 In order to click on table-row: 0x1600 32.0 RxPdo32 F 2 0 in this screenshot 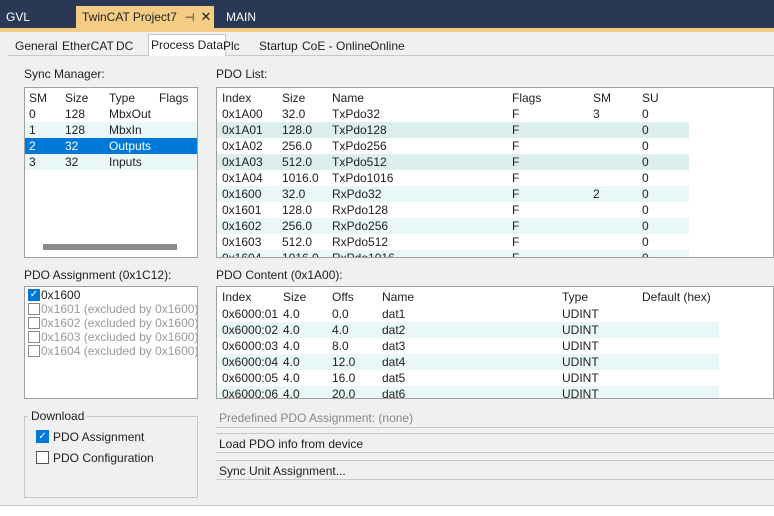, I will do `click(453, 194)`.